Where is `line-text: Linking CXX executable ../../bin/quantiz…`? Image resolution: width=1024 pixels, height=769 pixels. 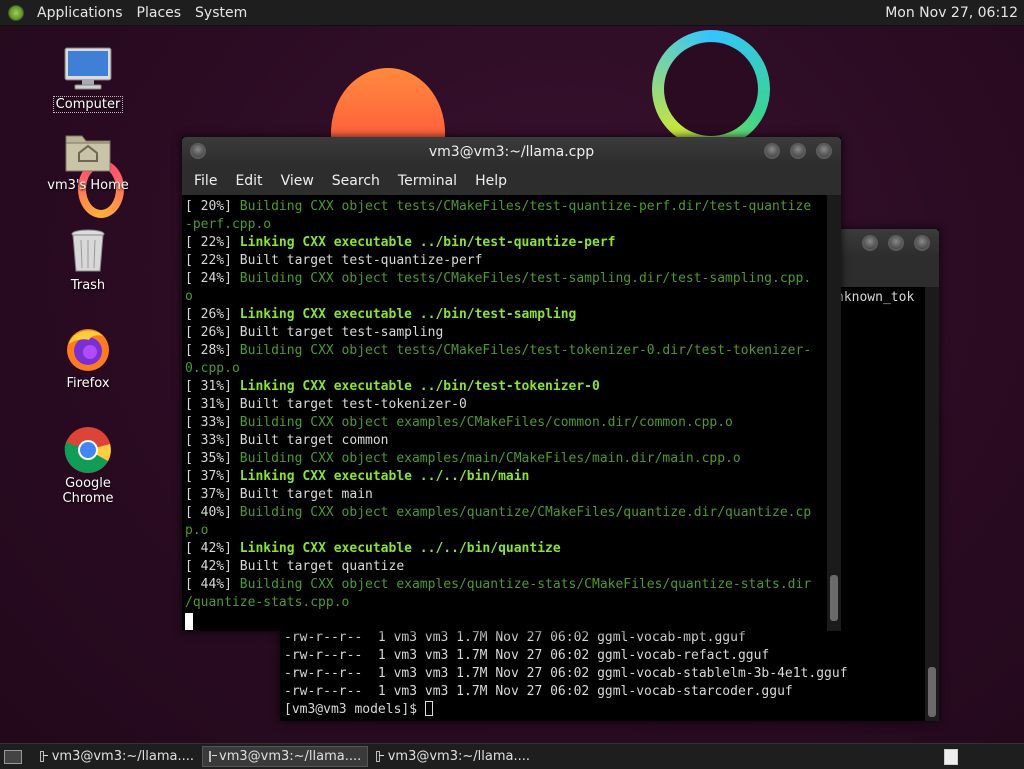
line-text: Linking CXX executable ../../bin/quantiz… is located at coordinates (400, 548).